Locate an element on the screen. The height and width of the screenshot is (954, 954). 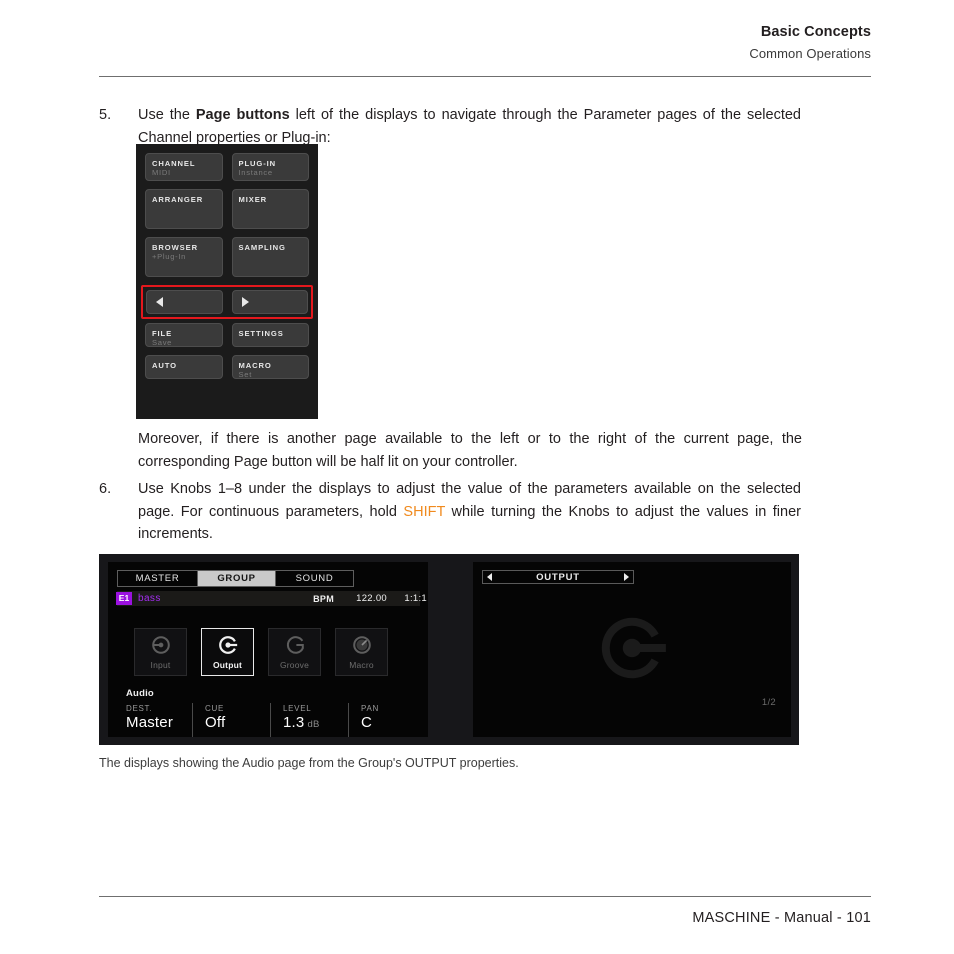
playback-position: 1:1:1 is located at coordinates (415, 598).